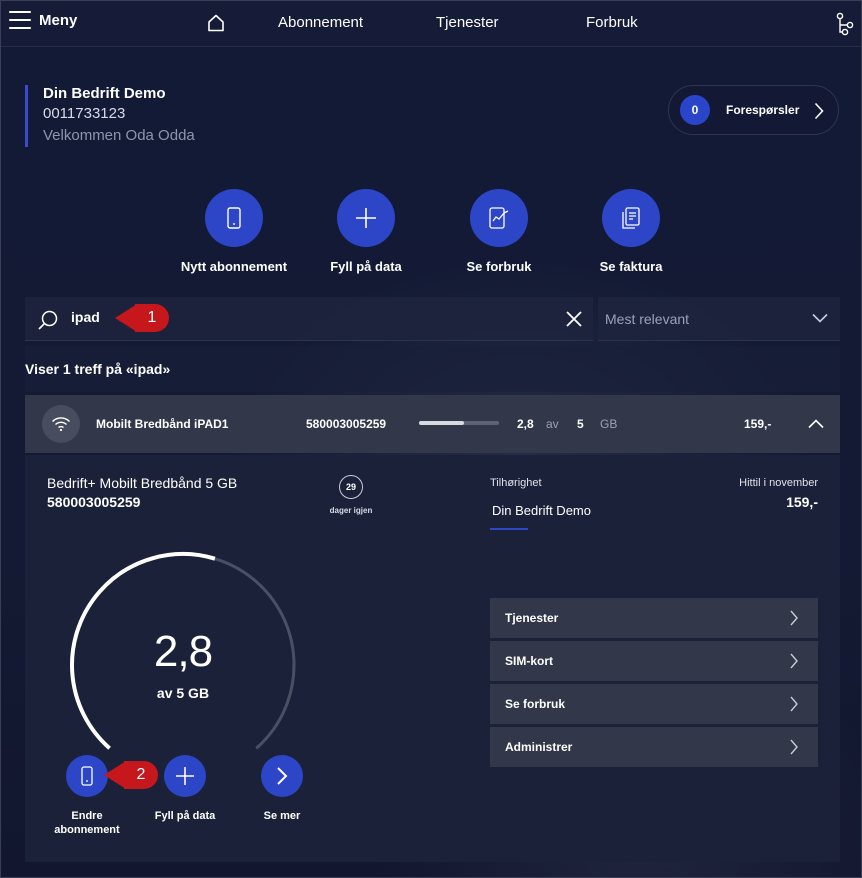 The height and width of the screenshot is (878, 862). I want to click on sort-dropdown: Mest relevant, so click(719, 319).